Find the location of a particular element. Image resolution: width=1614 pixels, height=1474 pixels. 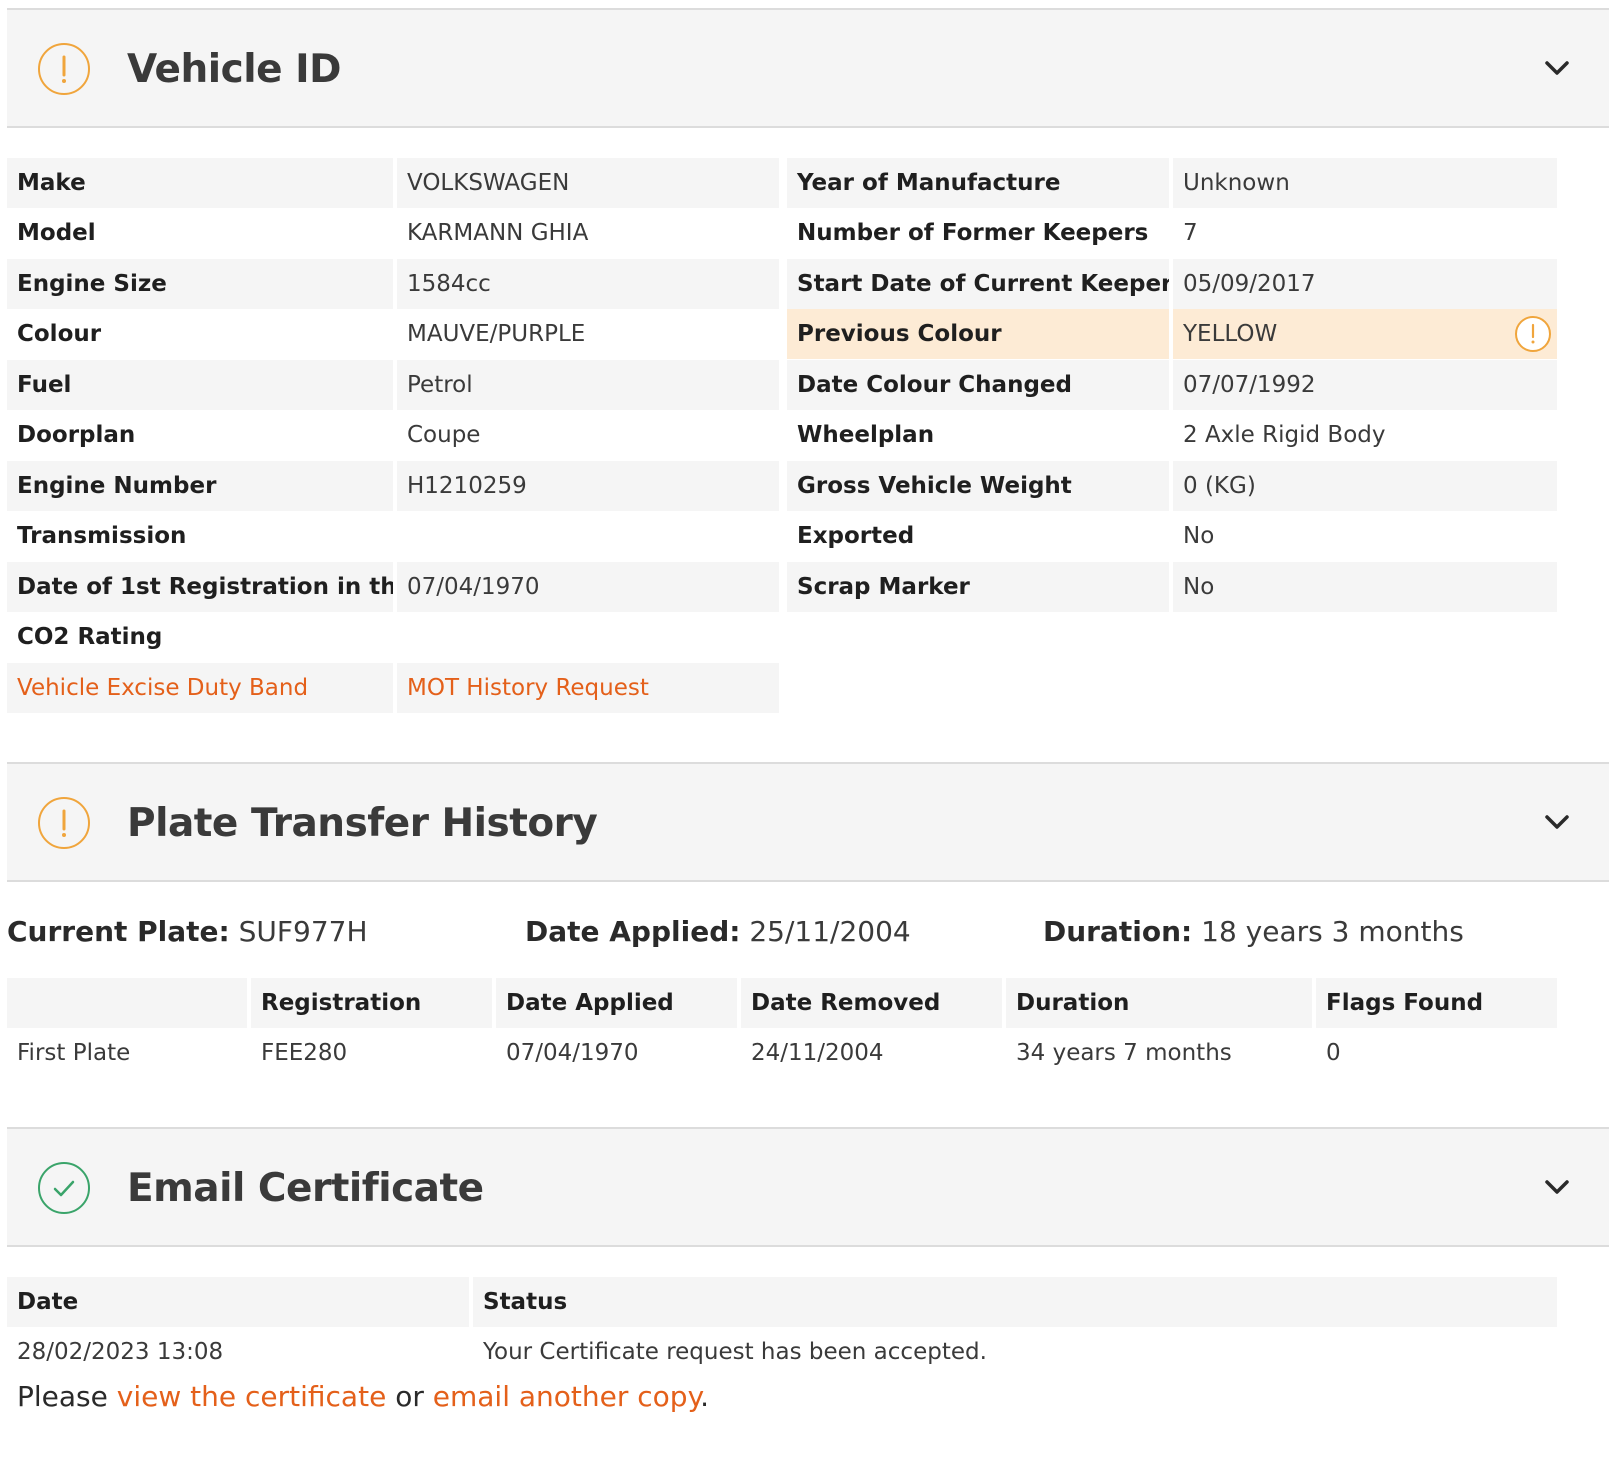

current-plate-value: SUF977H is located at coordinates (303, 931).